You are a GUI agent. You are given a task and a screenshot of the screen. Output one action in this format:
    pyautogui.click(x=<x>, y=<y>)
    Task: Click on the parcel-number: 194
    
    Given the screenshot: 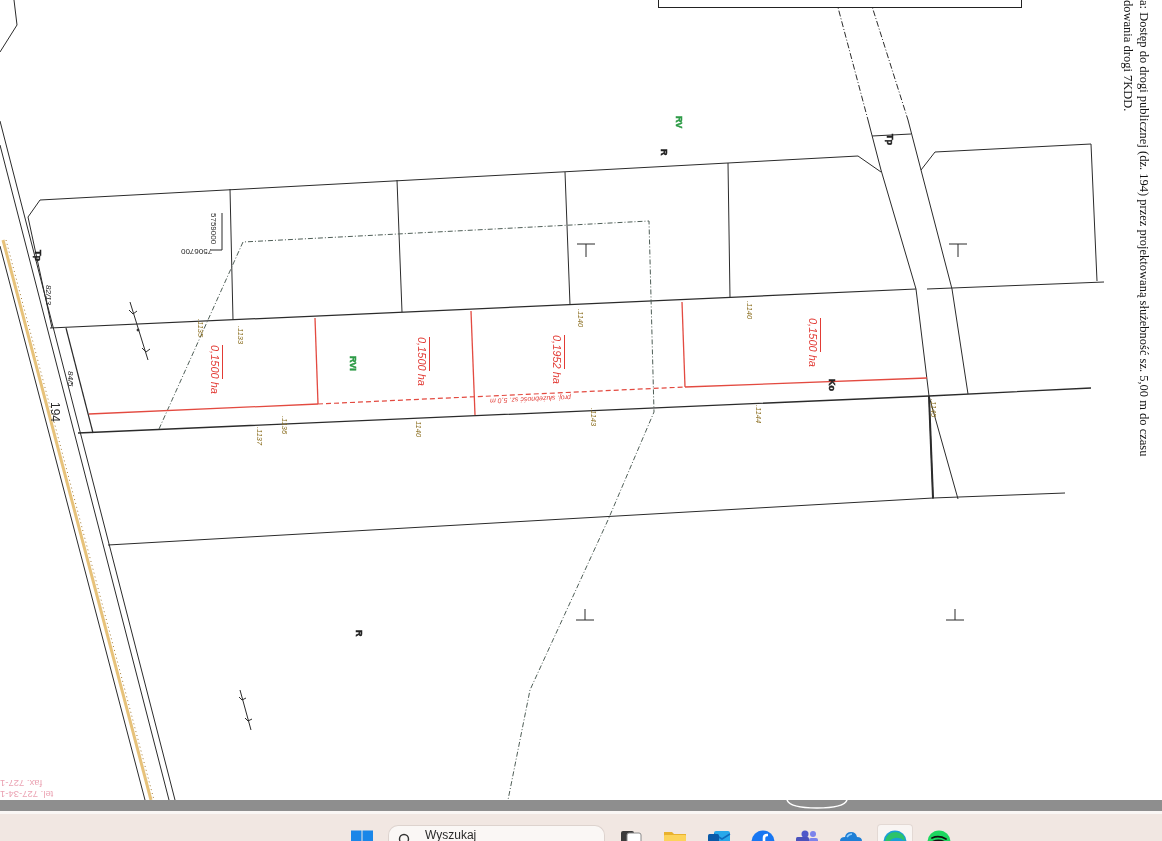 What is the action you would take?
    pyautogui.click(x=55, y=412)
    